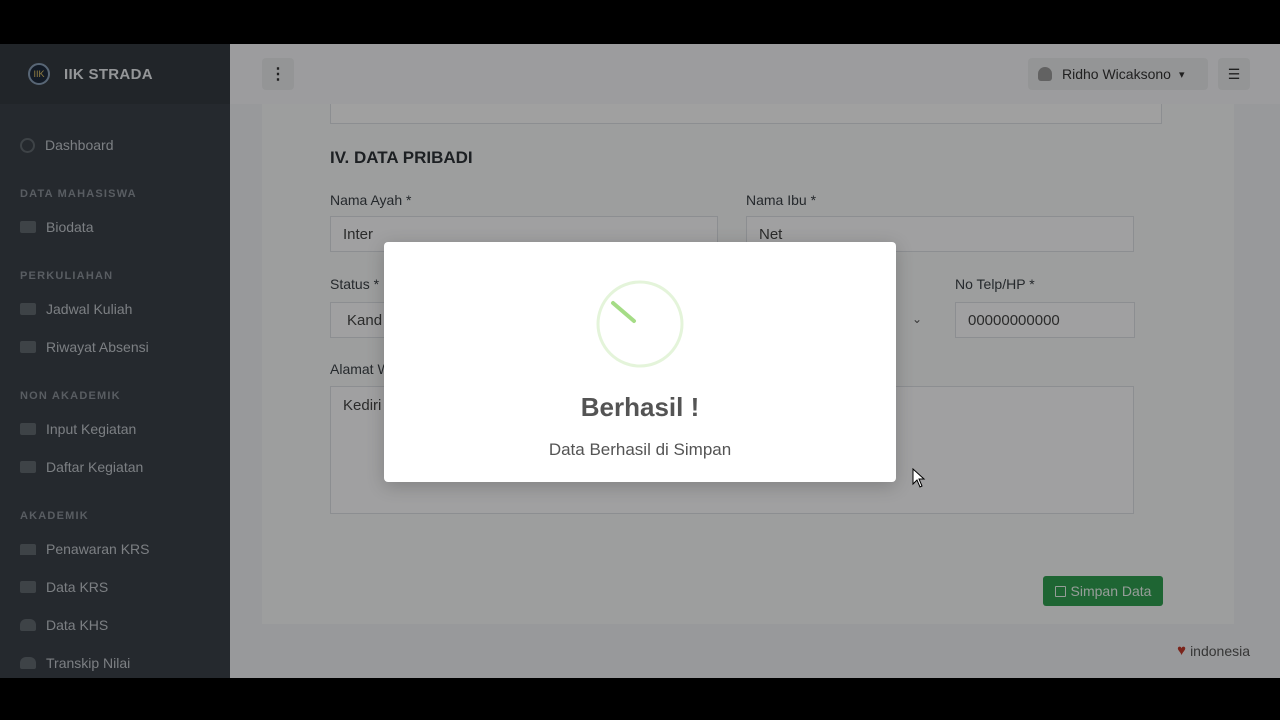 The width and height of the screenshot is (1280, 720). I want to click on letterbox-top, so click(640, 22).